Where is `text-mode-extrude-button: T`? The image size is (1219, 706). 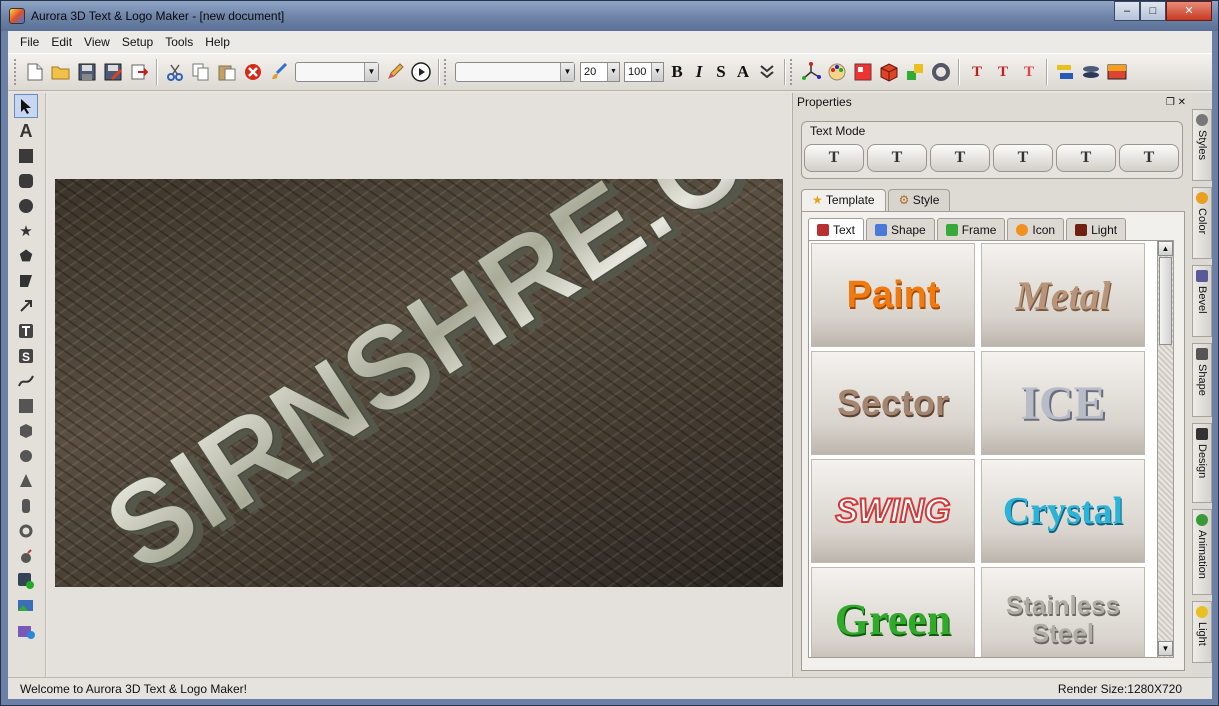 text-mode-extrude-button: T is located at coordinates (897, 158).